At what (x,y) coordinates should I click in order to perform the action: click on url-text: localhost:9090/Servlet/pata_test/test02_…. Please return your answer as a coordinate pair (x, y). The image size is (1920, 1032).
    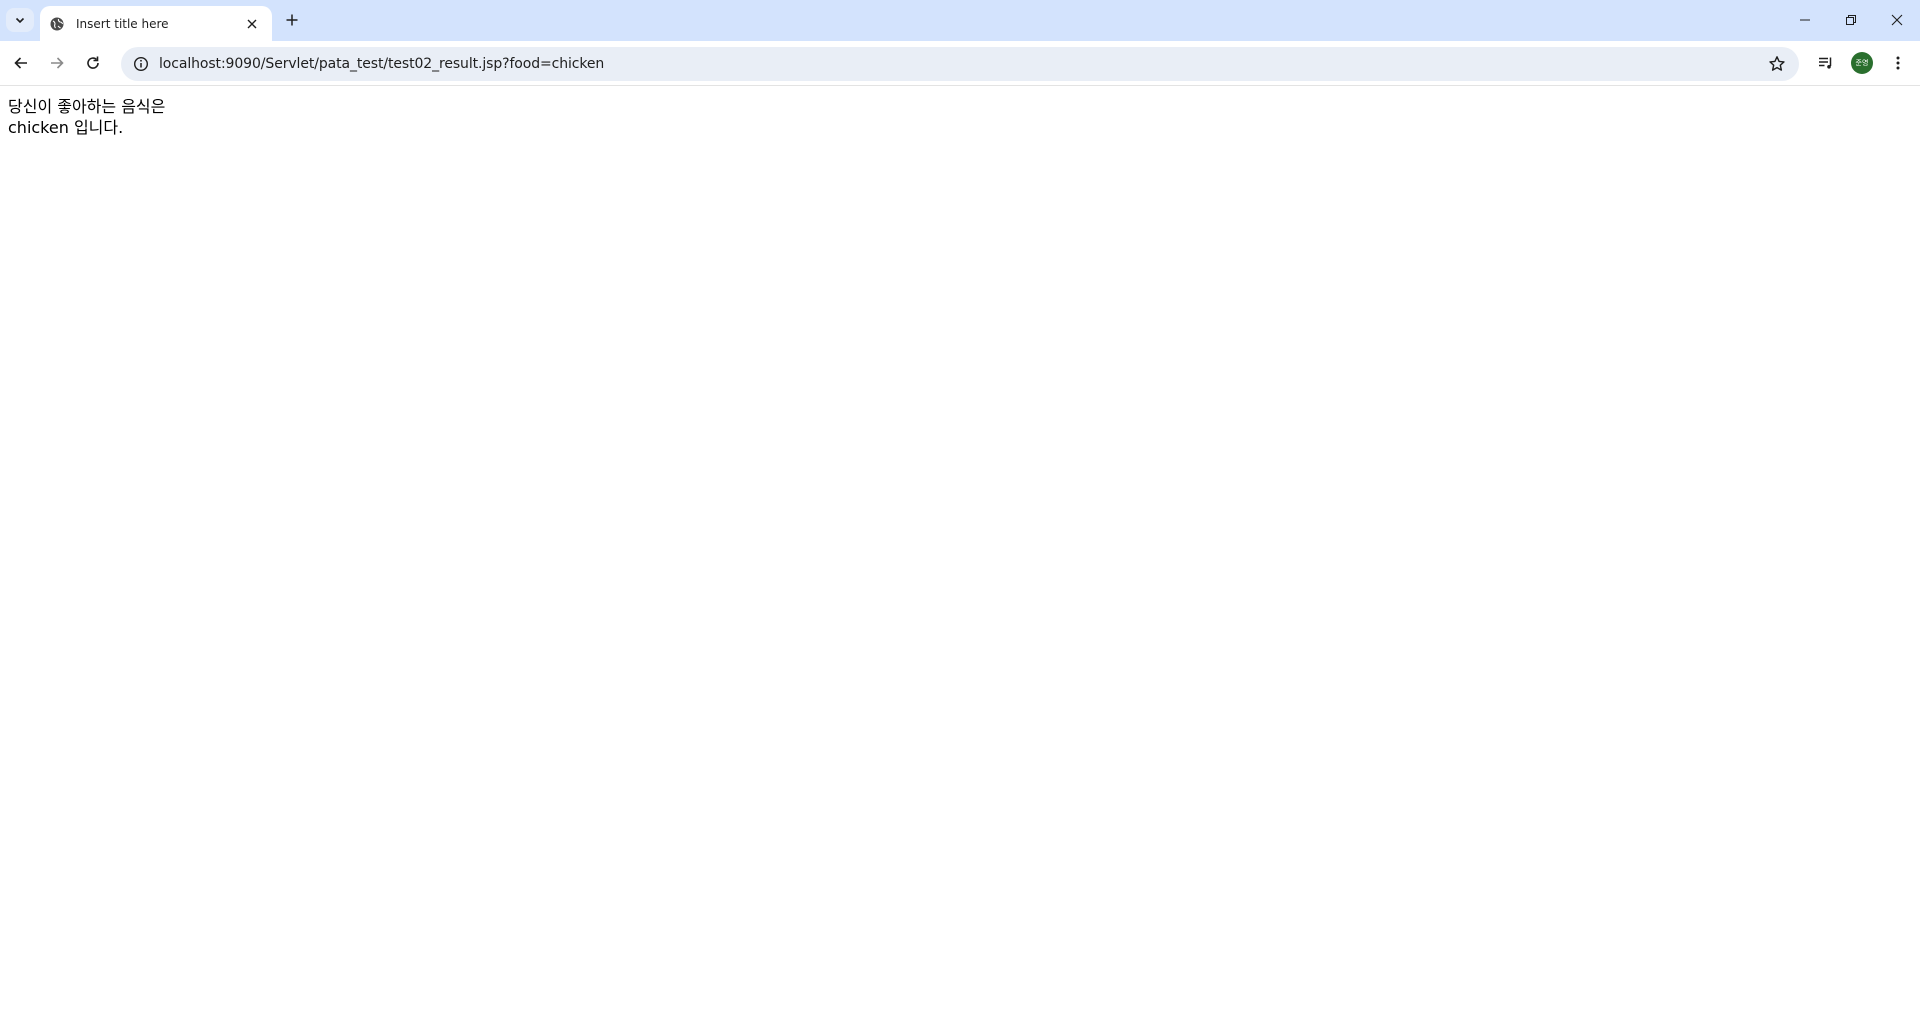
    Looking at the image, I should click on (979, 64).